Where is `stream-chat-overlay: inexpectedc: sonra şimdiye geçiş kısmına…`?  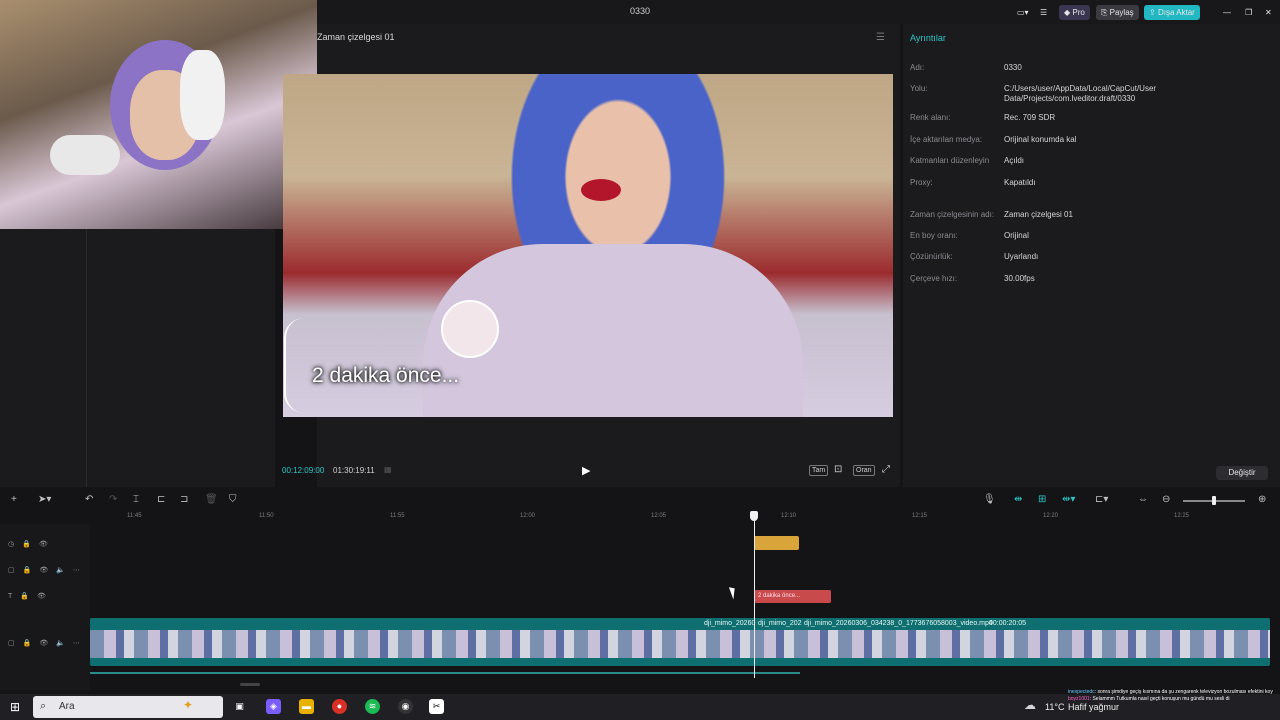 stream-chat-overlay: inexpectedc: sonra şimdiye geçiş kısmına… is located at coordinates (1174, 696).